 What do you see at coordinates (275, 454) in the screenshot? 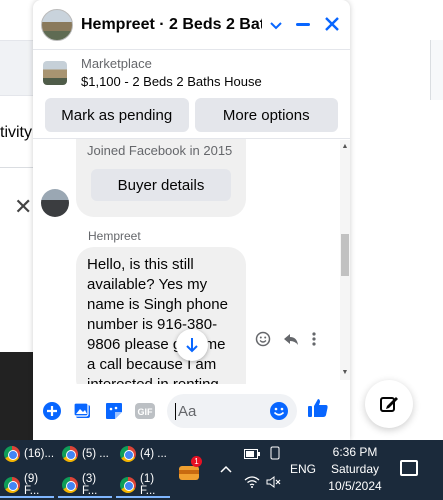
I see `phone-link-icon` at bounding box center [275, 454].